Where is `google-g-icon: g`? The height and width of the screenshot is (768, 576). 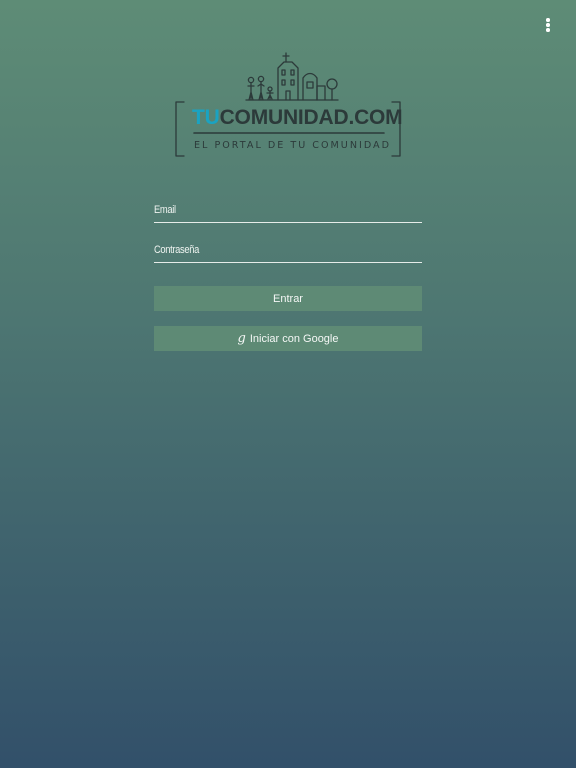 google-g-icon: g is located at coordinates (241, 338).